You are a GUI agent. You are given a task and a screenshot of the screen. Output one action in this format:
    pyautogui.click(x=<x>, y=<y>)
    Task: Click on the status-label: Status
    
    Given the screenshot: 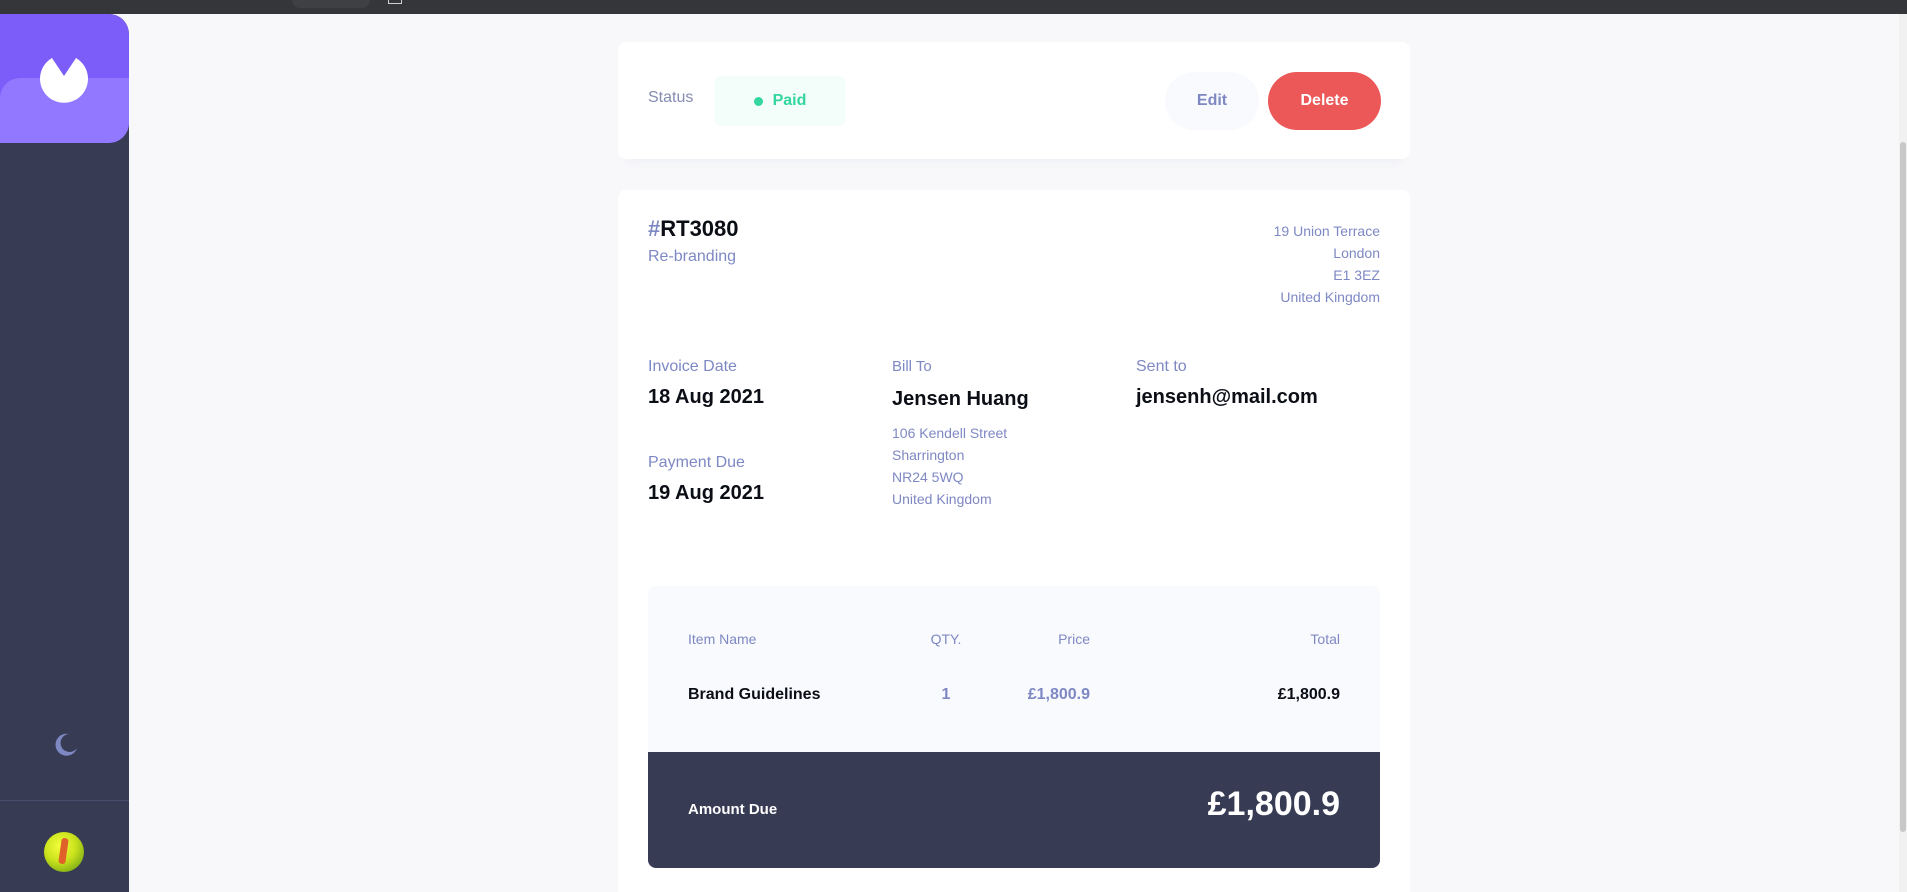 What is the action you would take?
    pyautogui.click(x=671, y=97)
    